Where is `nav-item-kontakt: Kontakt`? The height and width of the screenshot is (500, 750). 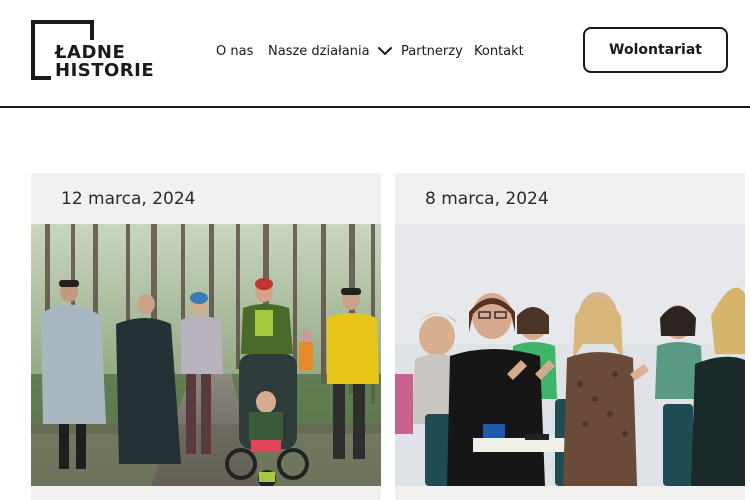 nav-item-kontakt: Kontakt is located at coordinates (499, 51).